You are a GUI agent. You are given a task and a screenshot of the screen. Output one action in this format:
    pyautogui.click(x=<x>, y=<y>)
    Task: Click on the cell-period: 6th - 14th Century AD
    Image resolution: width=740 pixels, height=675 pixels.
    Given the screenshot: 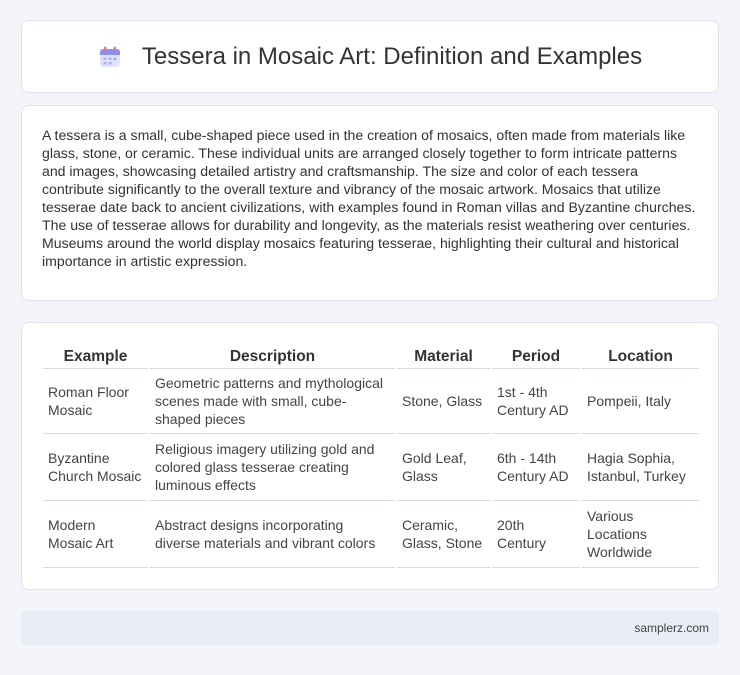 What is the action you would take?
    pyautogui.click(x=536, y=467)
    